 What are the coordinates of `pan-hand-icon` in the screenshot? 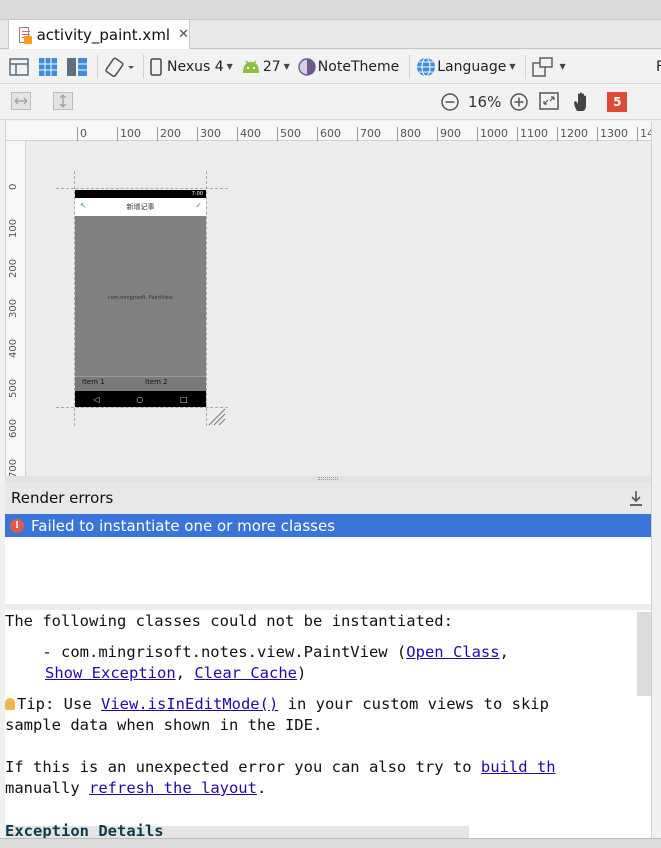 It's located at (582, 102).